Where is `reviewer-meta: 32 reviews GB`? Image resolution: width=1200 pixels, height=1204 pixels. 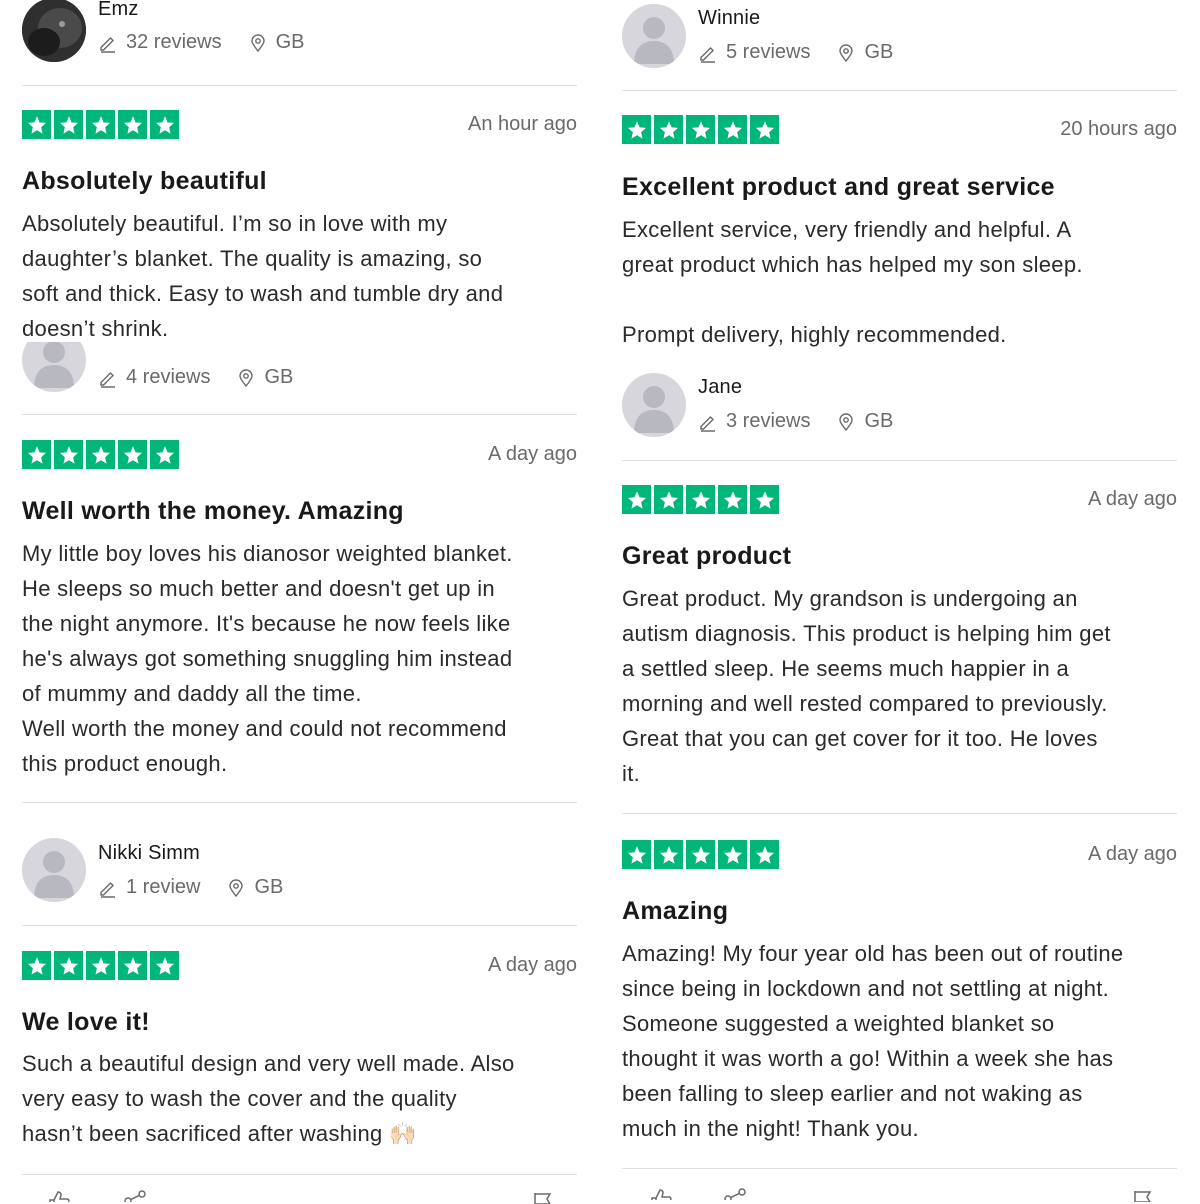
reviewer-meta: 32 reviews GB is located at coordinates (201, 42).